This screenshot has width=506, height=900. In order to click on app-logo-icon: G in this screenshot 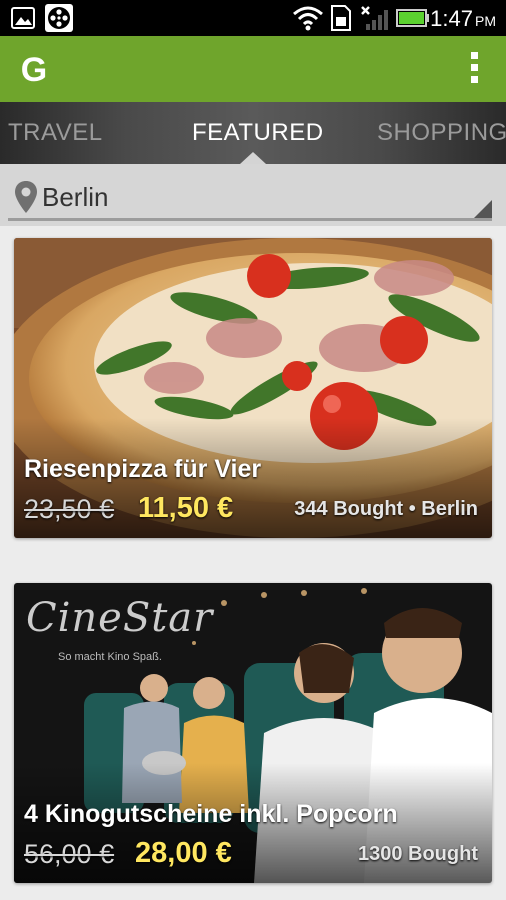, I will do `click(34, 69)`.